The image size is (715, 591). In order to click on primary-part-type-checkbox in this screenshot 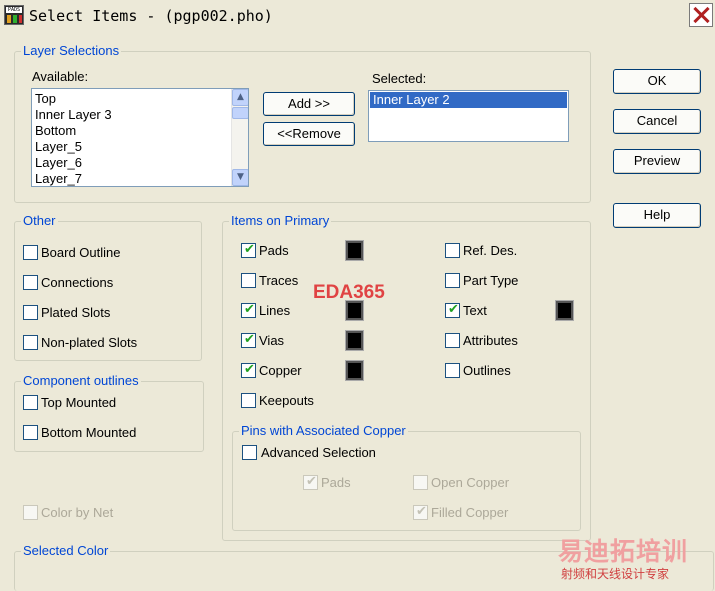, I will do `click(452, 280)`.